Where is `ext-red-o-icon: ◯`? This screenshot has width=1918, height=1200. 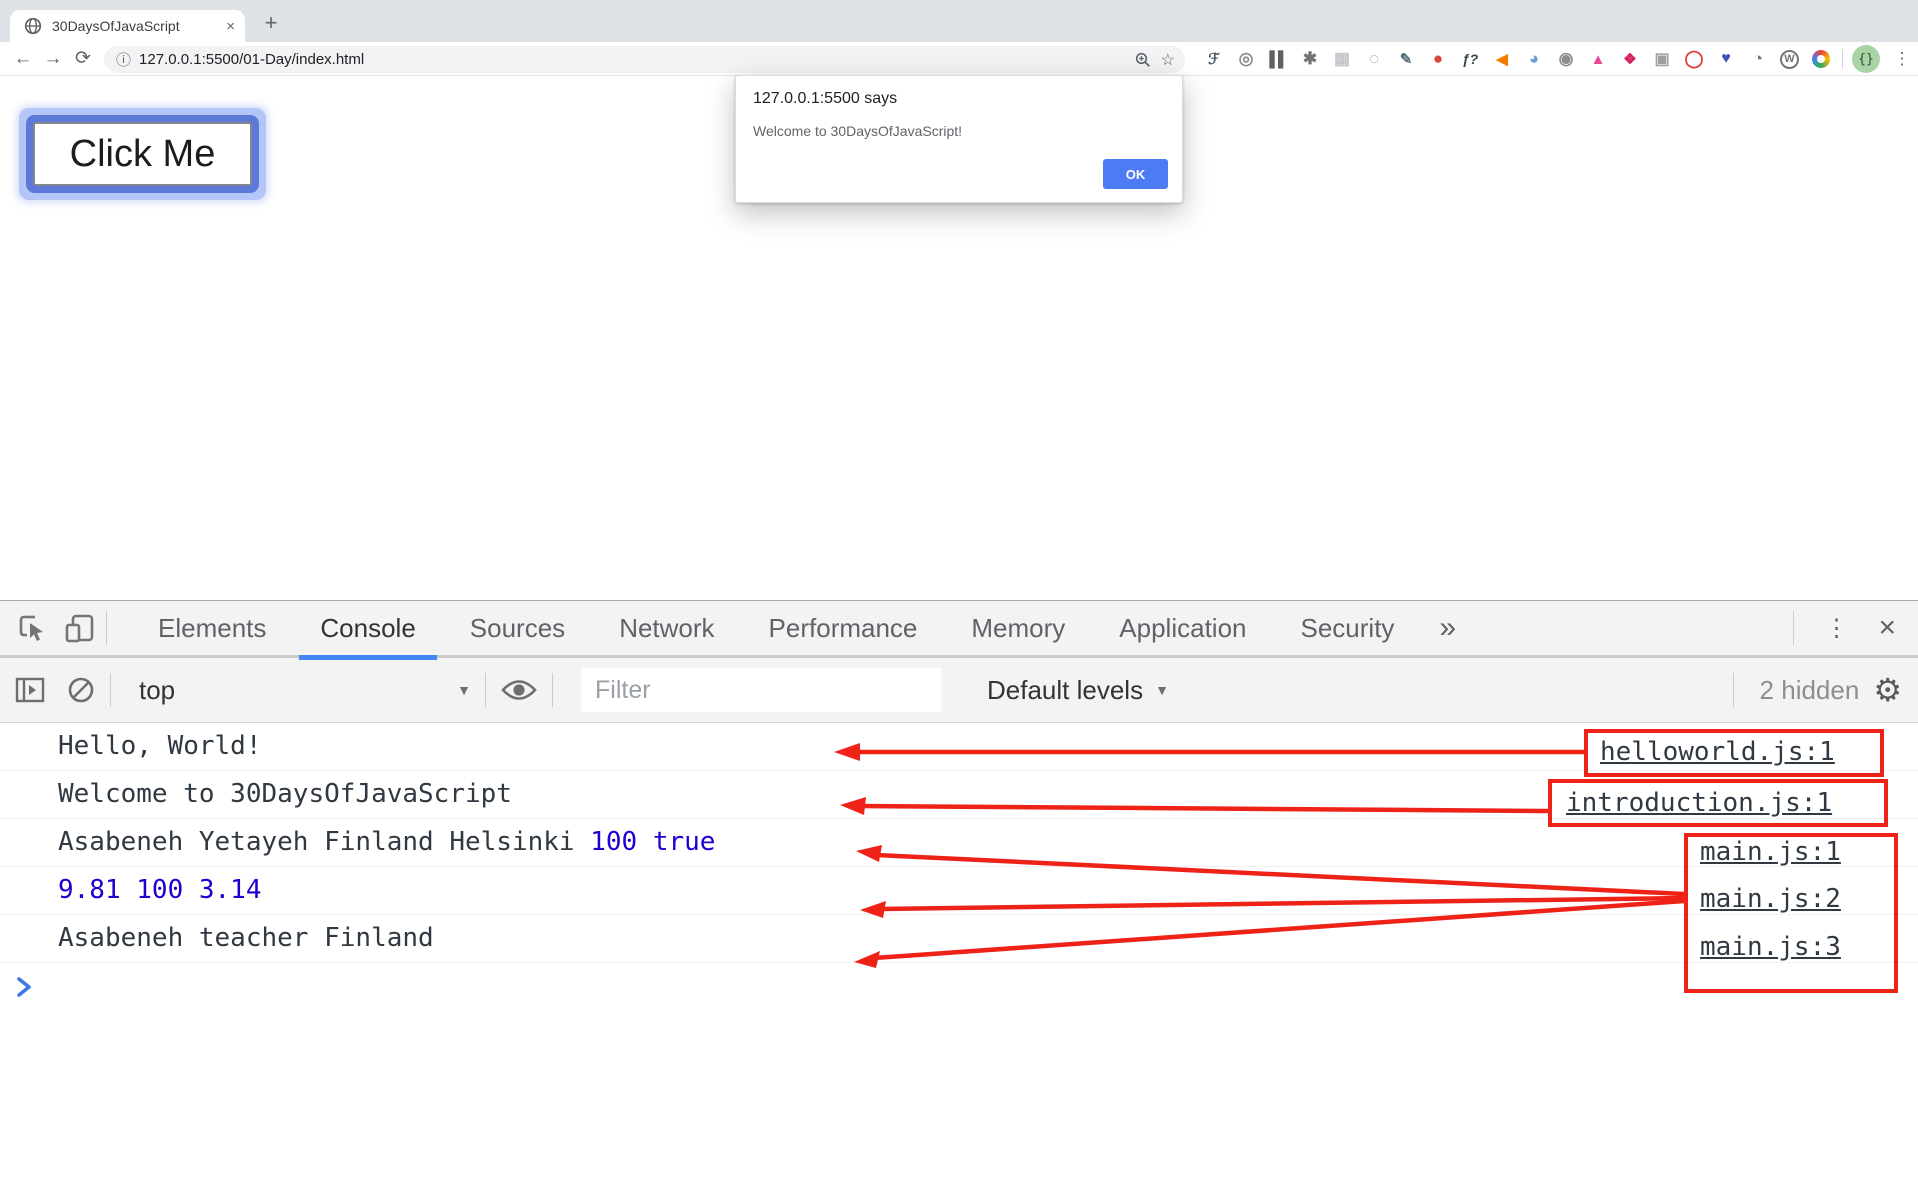
ext-red-o-icon: ◯ is located at coordinates (1694, 59).